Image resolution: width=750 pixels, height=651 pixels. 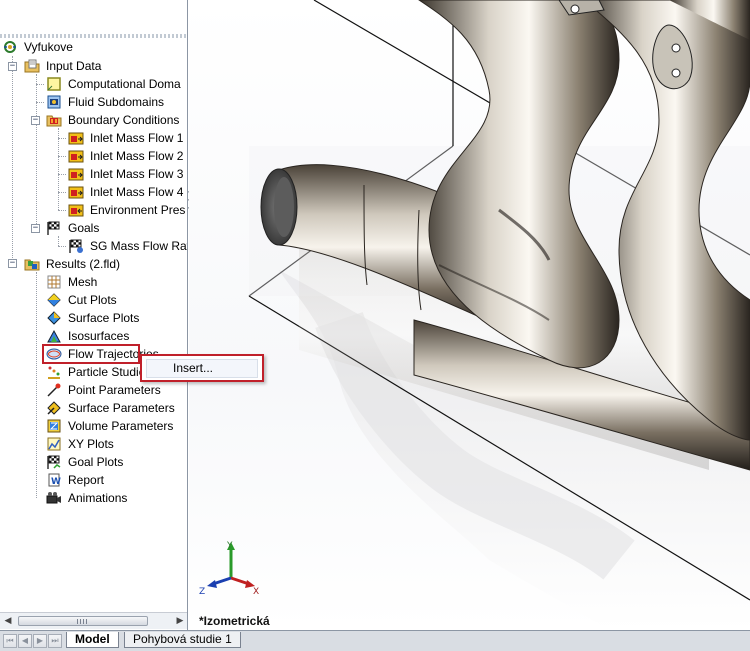 I want to click on tree-item-fluid-subdomains: Fluid Subdomains, so click(x=105, y=102).